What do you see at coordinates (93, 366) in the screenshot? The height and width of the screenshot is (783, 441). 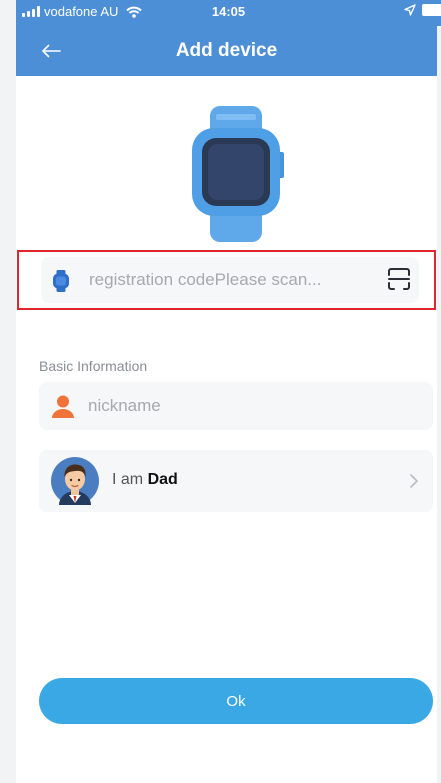 I see `section-title-basic-info: Basic Information` at bounding box center [93, 366].